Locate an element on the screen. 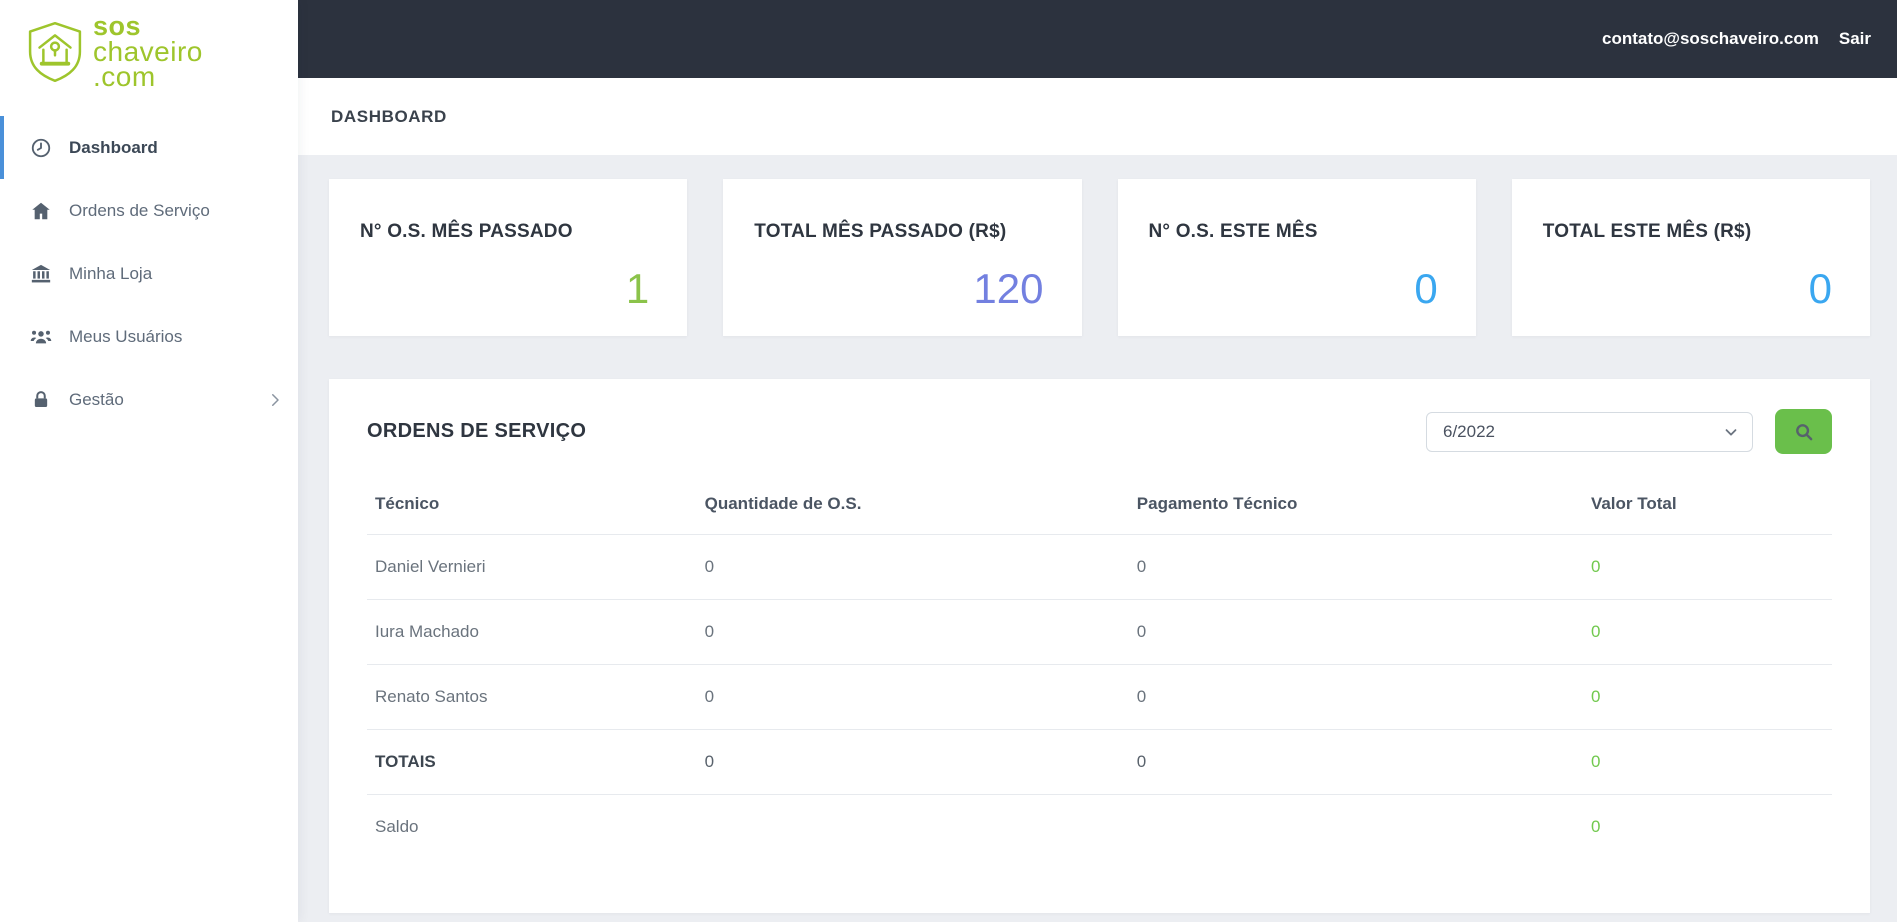 The height and width of the screenshot is (922, 1897). sidebar-item-minha-loja: Minha Loja is located at coordinates (149, 273).